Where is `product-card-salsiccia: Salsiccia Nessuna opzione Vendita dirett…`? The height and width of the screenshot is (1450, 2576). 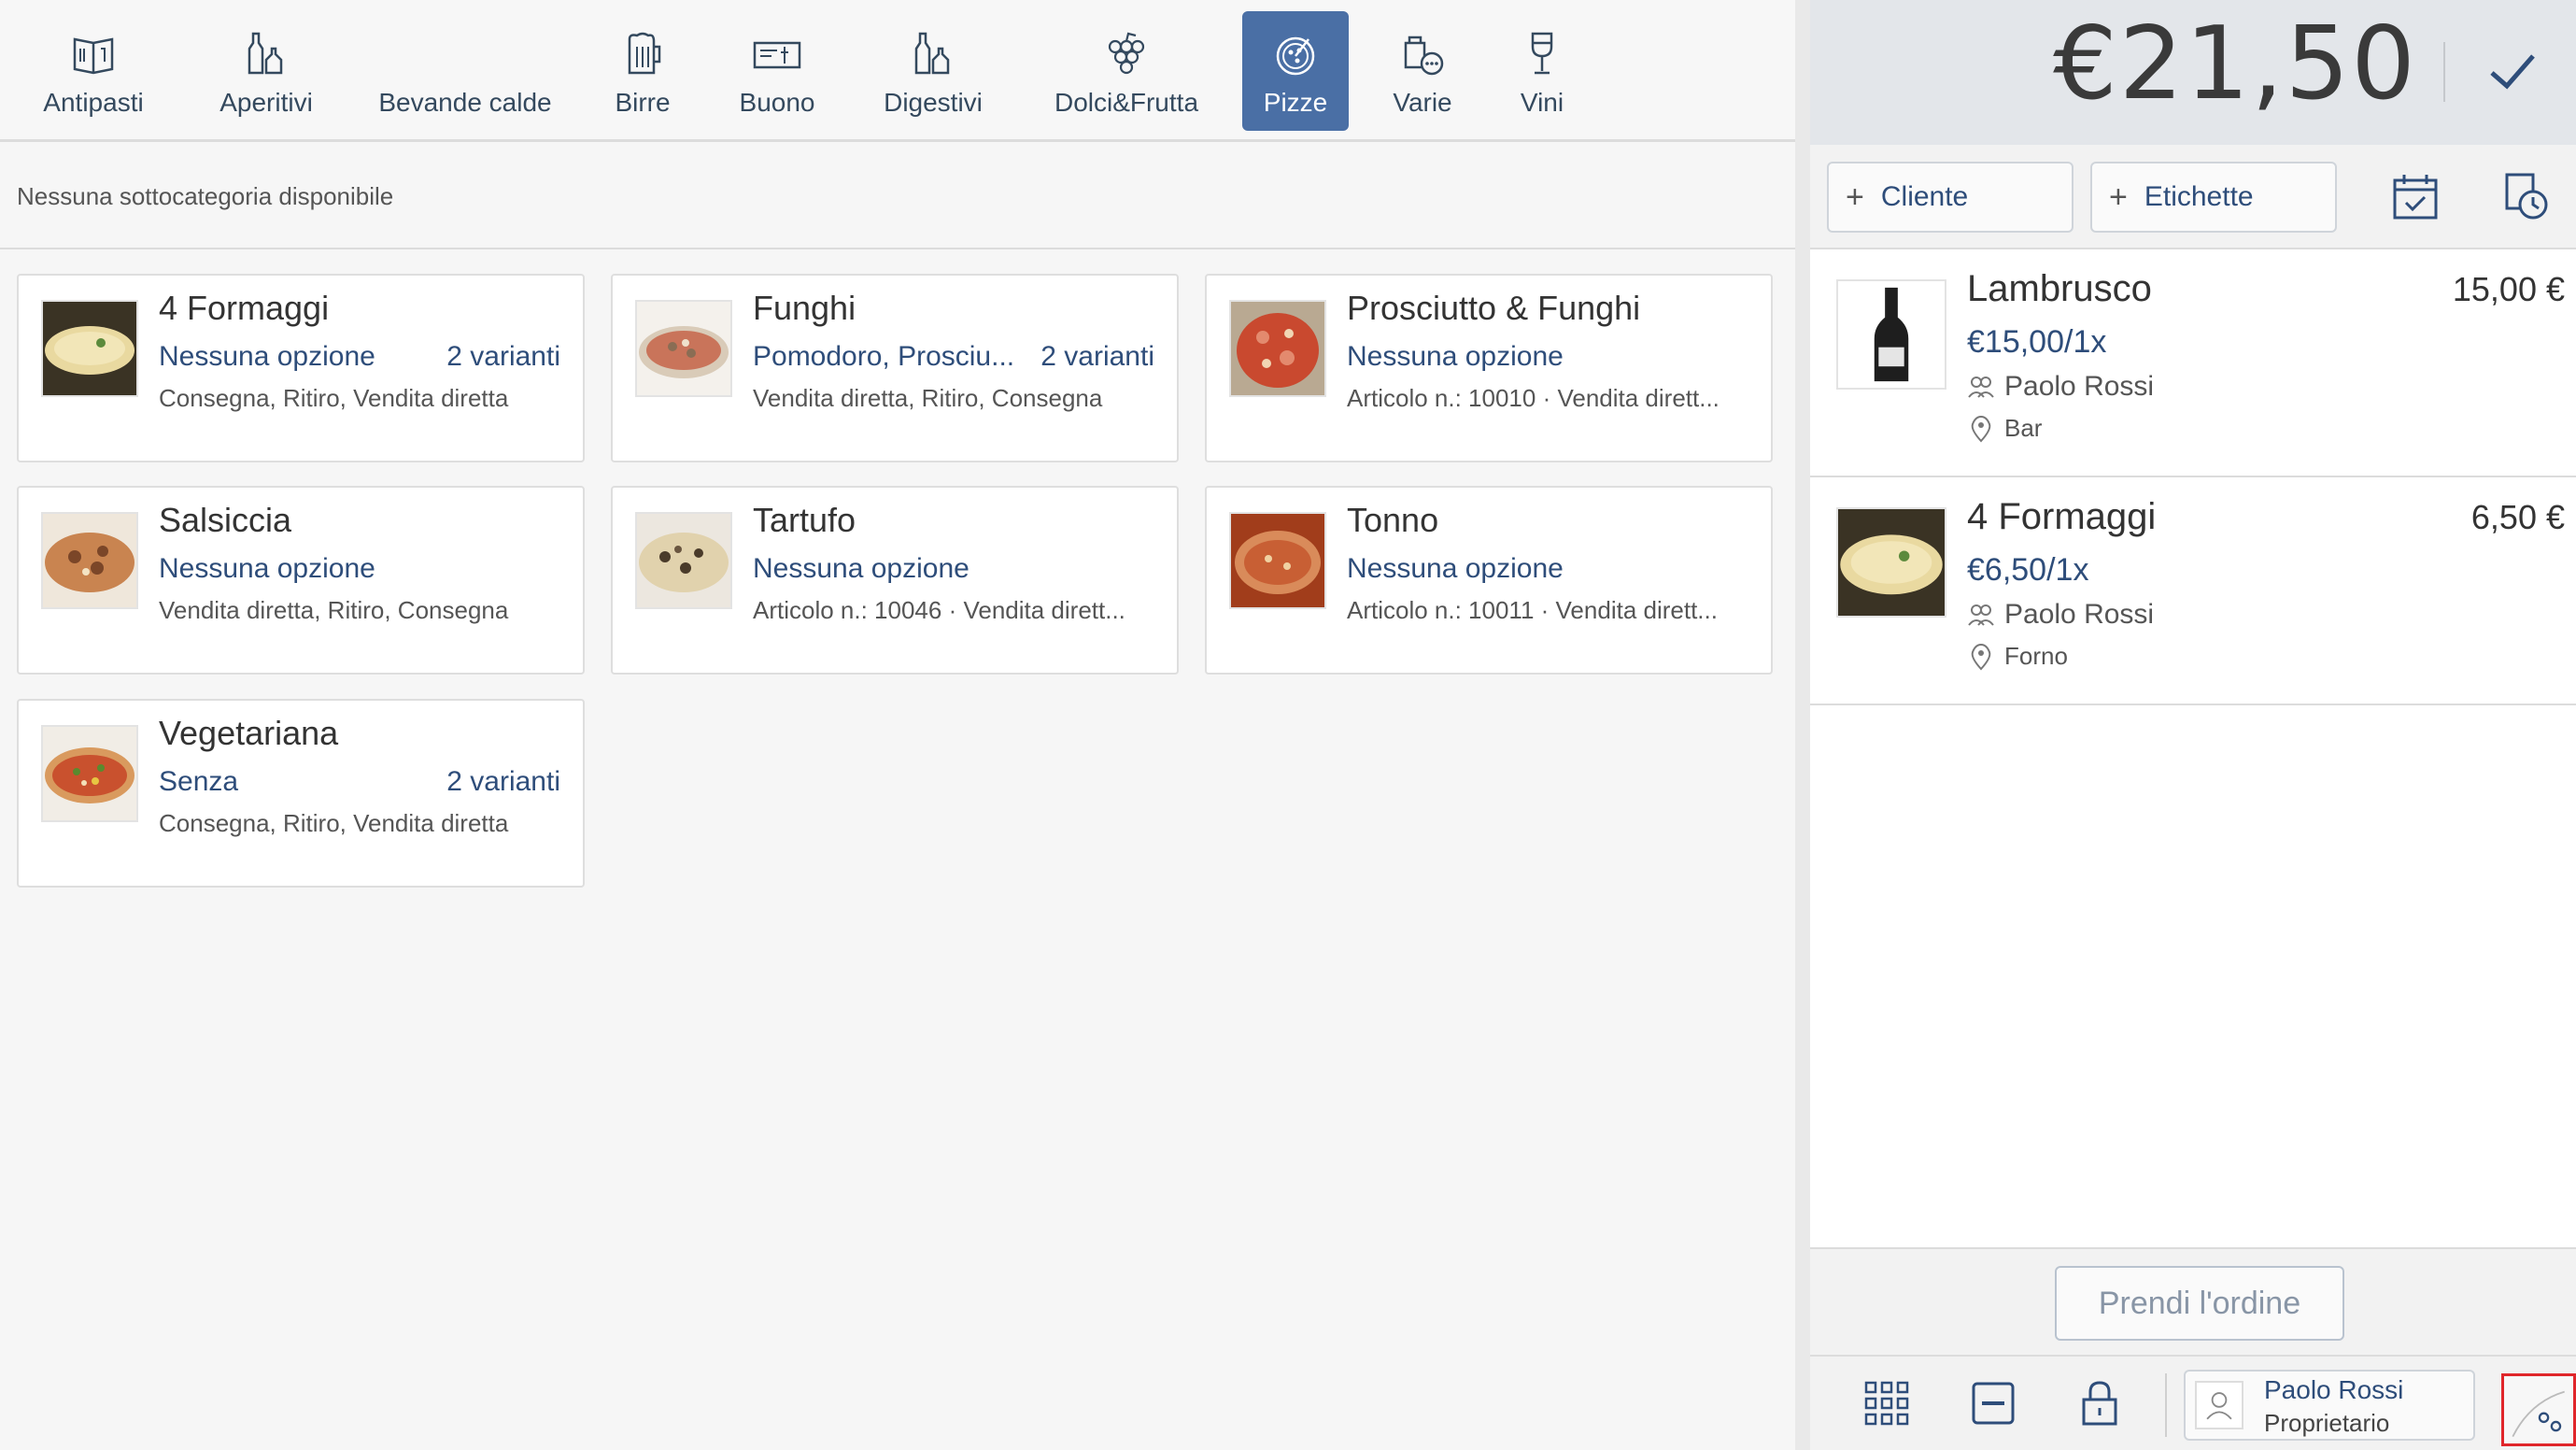 product-card-salsiccia: Salsiccia Nessuna opzione Vendita dirett… is located at coordinates (301, 580).